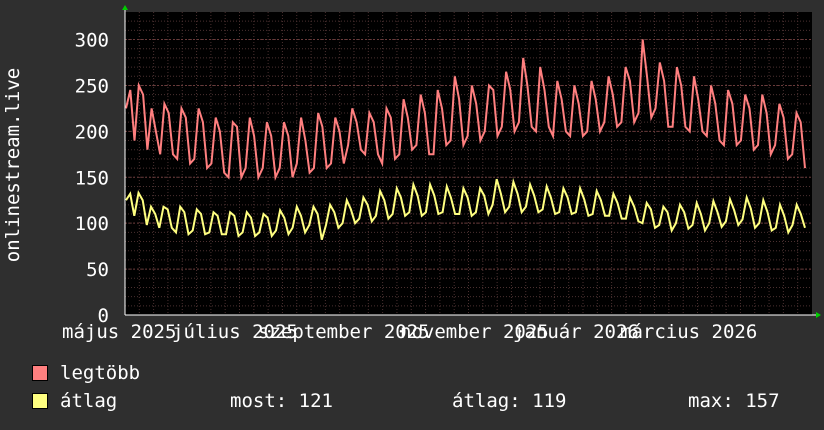  What do you see at coordinates (40, 401) in the screenshot?
I see `legend-swatch-atlag` at bounding box center [40, 401].